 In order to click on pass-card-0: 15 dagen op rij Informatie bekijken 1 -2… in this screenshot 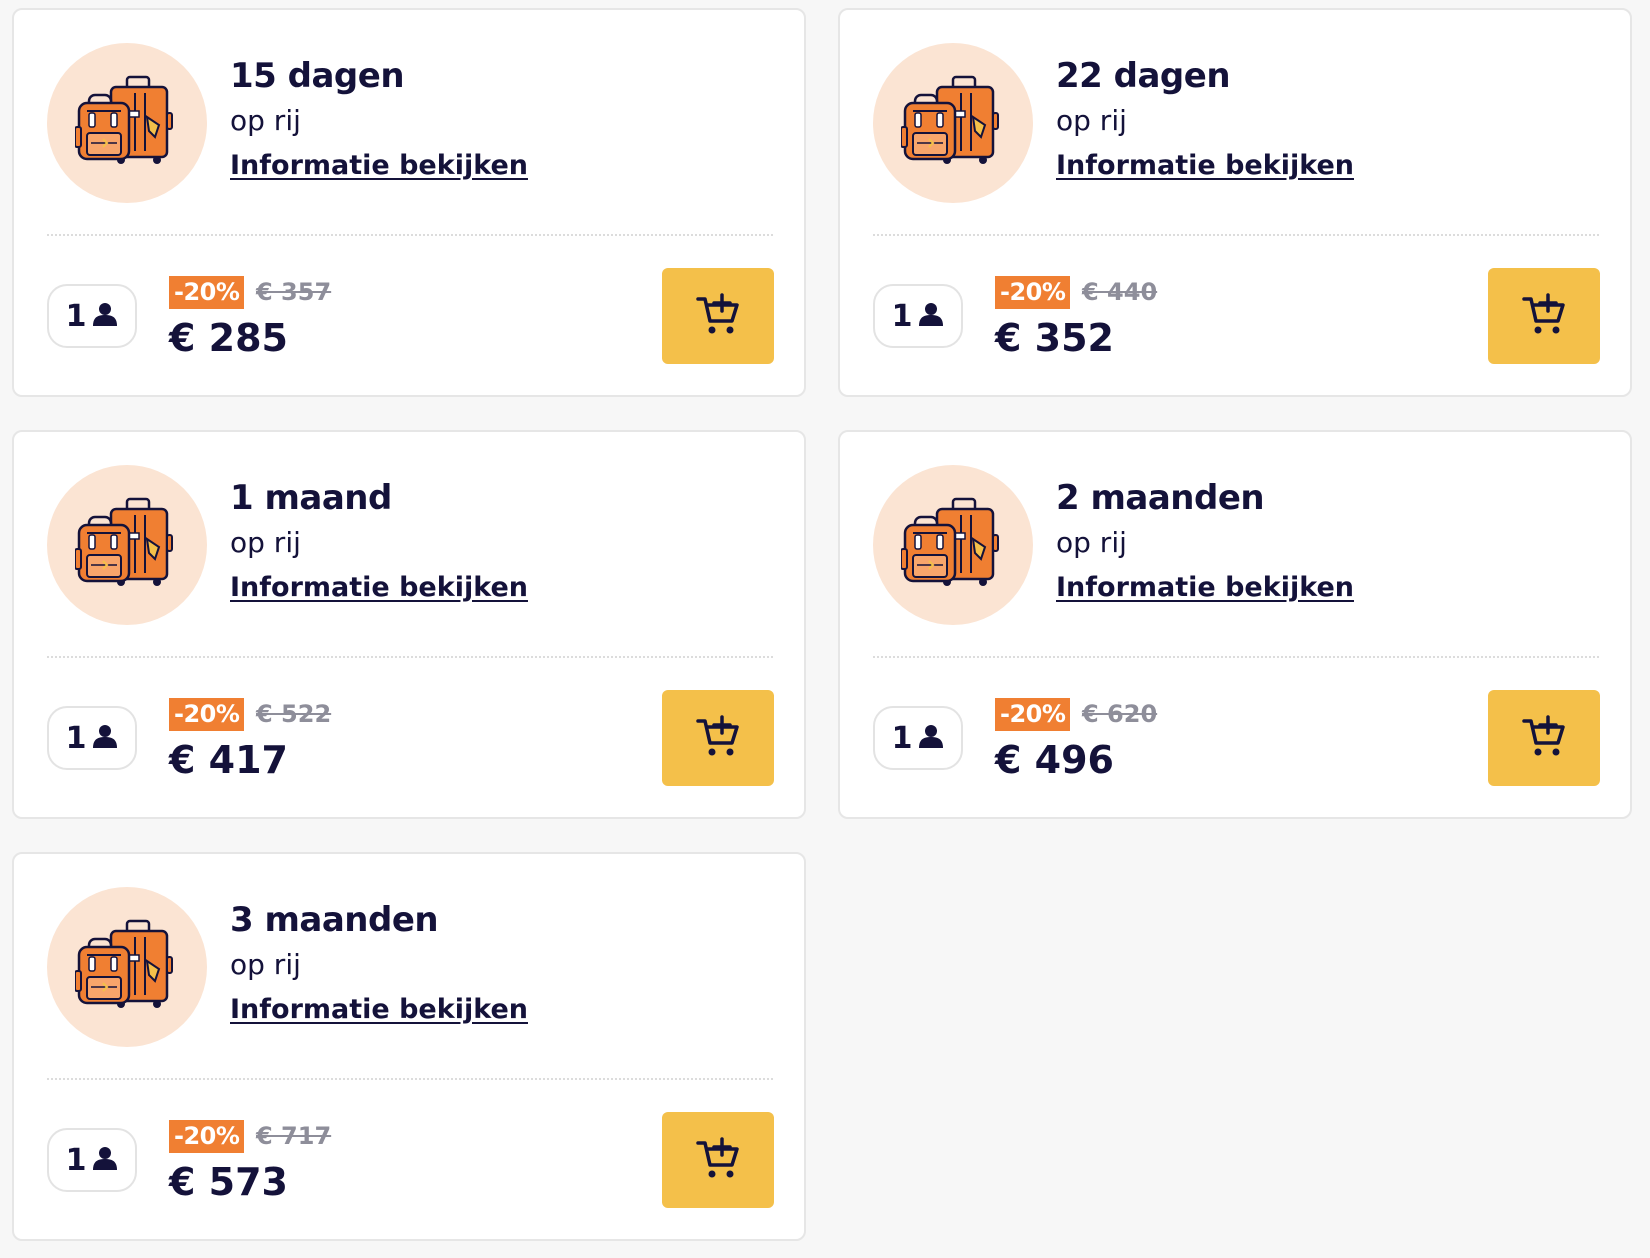, I will do `click(409, 202)`.